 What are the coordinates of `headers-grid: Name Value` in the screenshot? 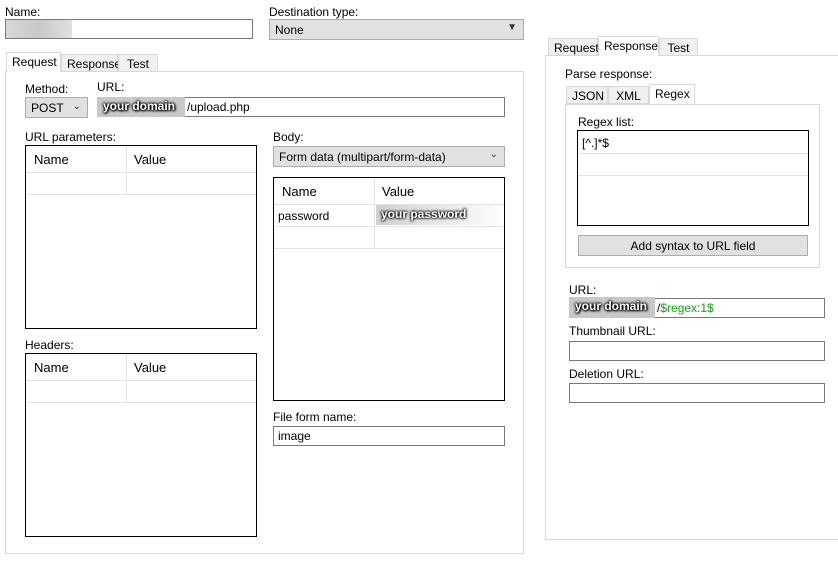 It's located at (141, 445).